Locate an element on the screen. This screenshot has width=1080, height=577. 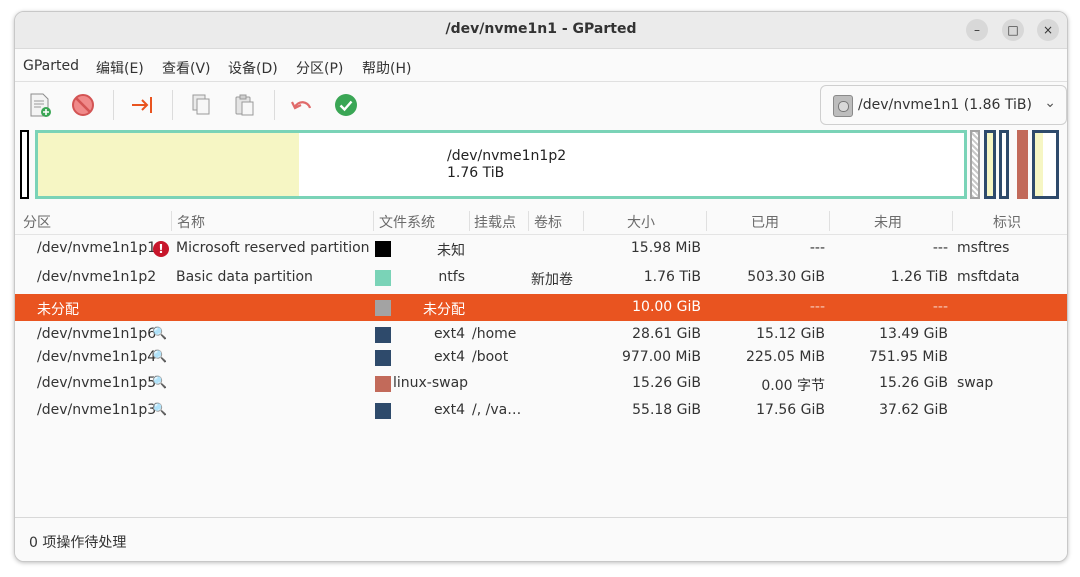
row-partition: /dev/nvme1n1p4 is located at coordinates (97, 357).